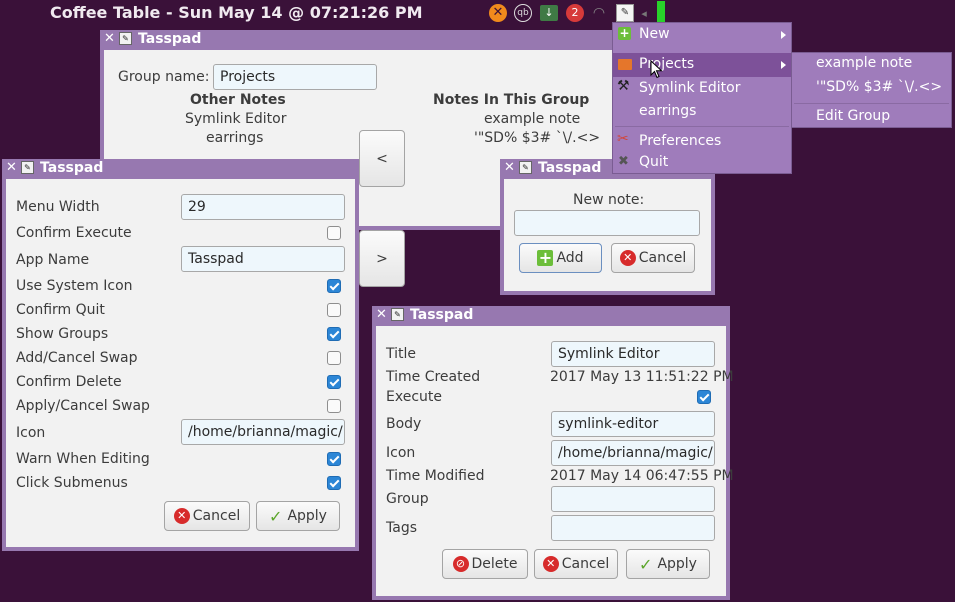 This screenshot has height=602, width=955. I want to click on apply-cancel-swap-checkbox, so click(334, 406).